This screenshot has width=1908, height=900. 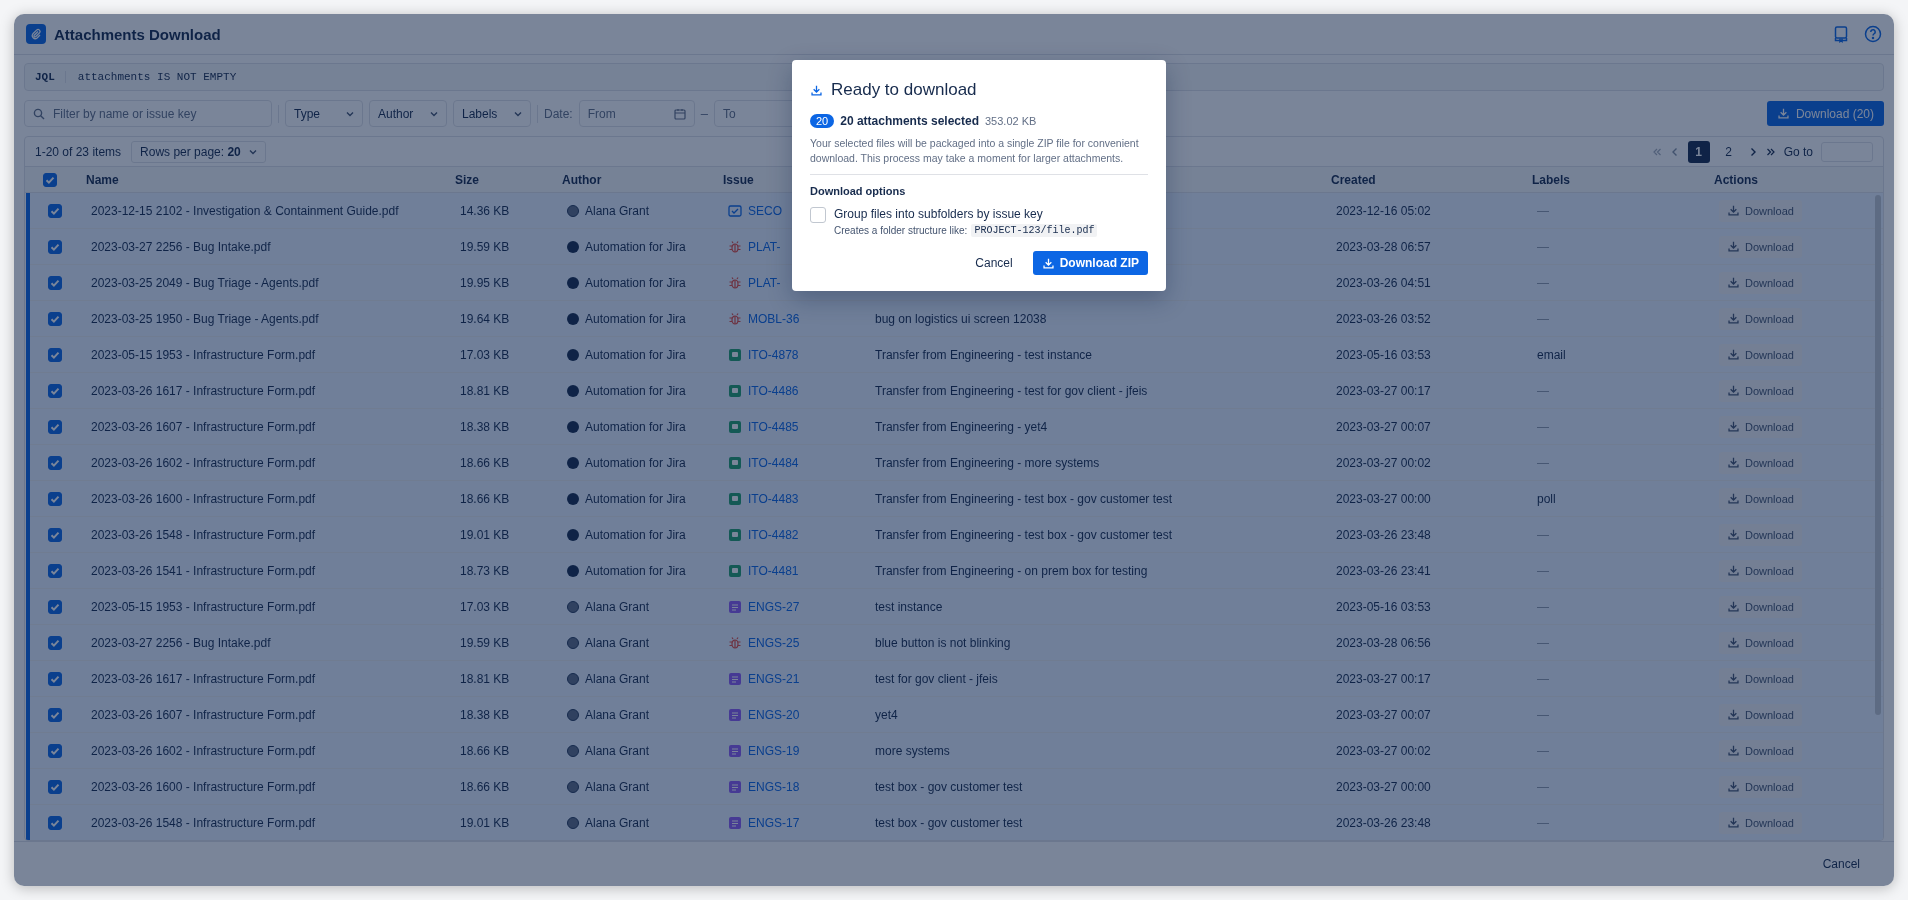 I want to click on jql-label: JQL, so click(x=45, y=77).